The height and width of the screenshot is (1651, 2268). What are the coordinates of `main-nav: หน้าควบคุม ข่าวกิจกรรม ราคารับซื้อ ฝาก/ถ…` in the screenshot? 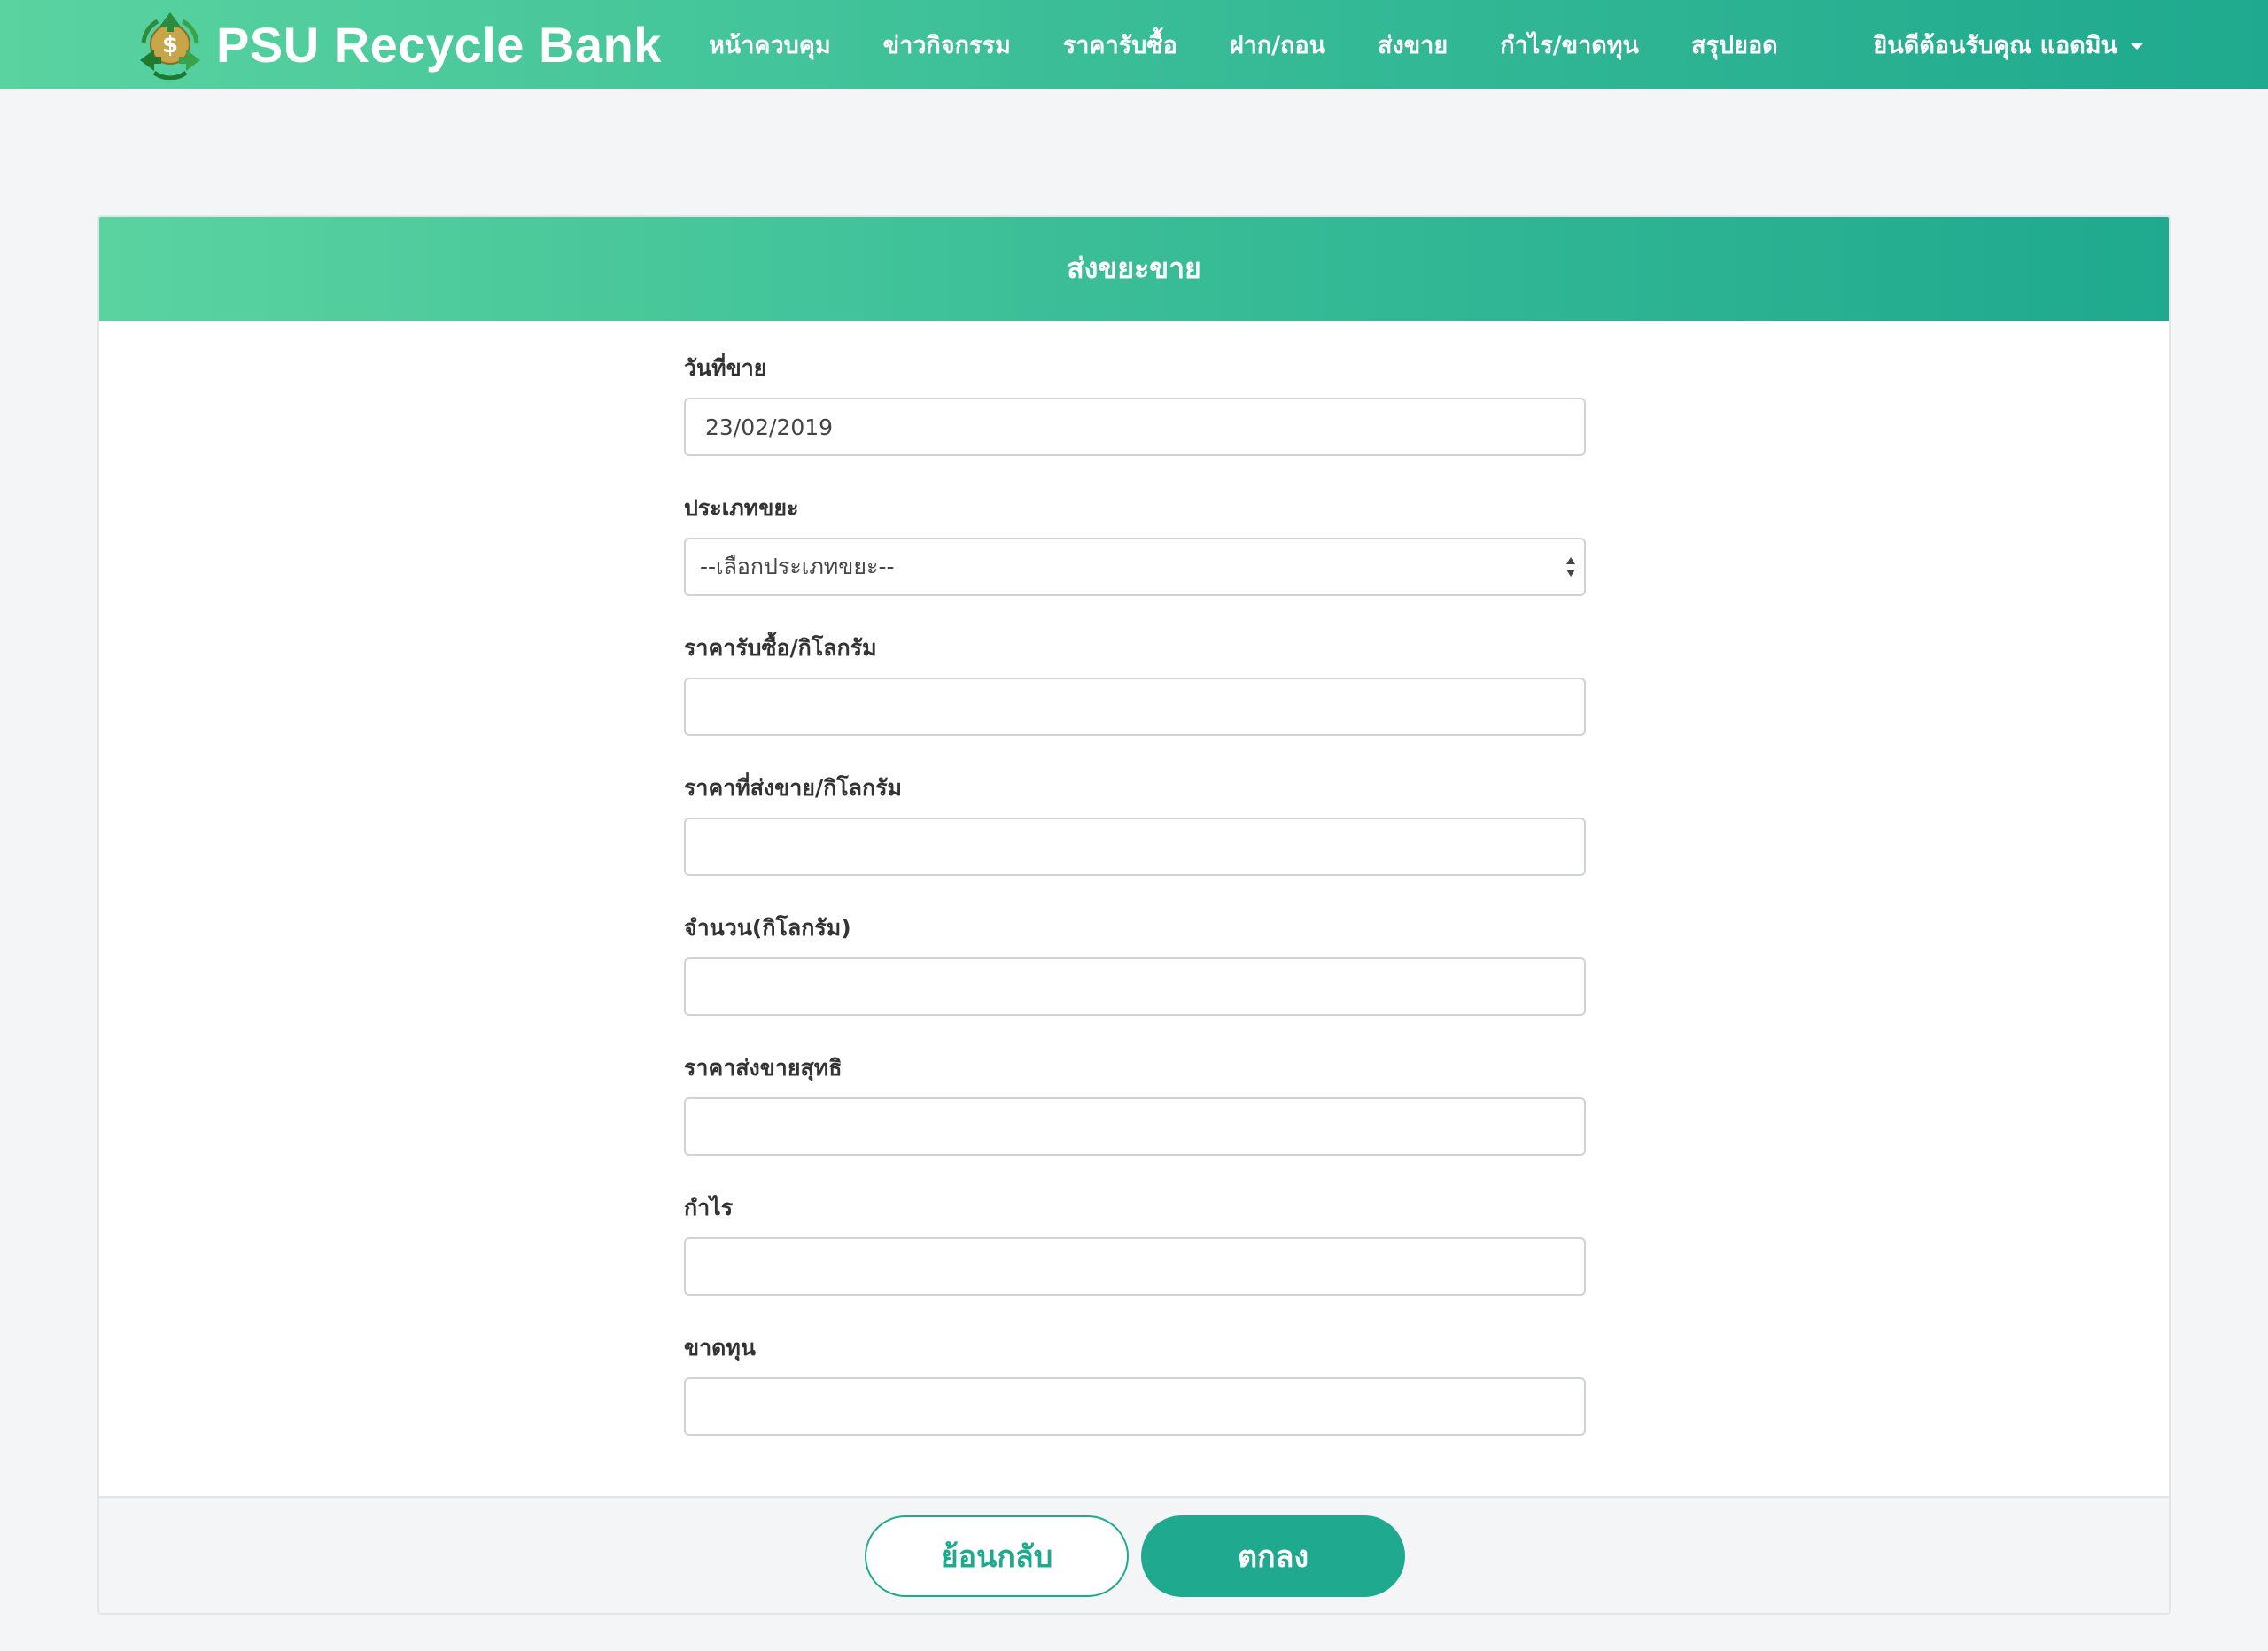 It's located at (1269, 44).